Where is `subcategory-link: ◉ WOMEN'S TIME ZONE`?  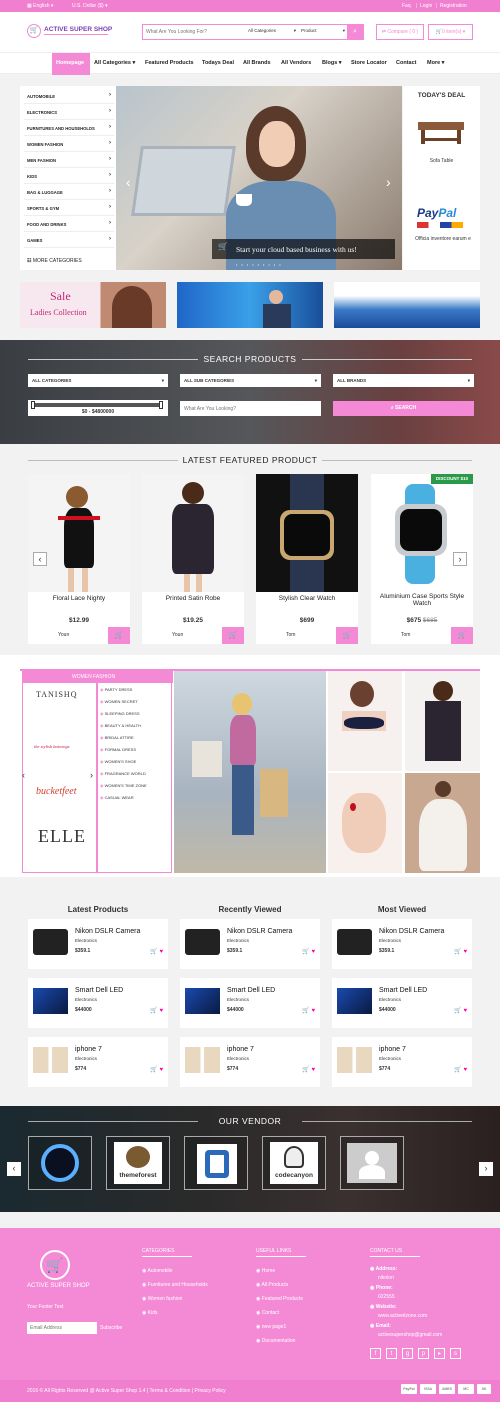
subcategory-link: ◉ WOMEN'S TIME ZONE is located at coordinates (123, 785).